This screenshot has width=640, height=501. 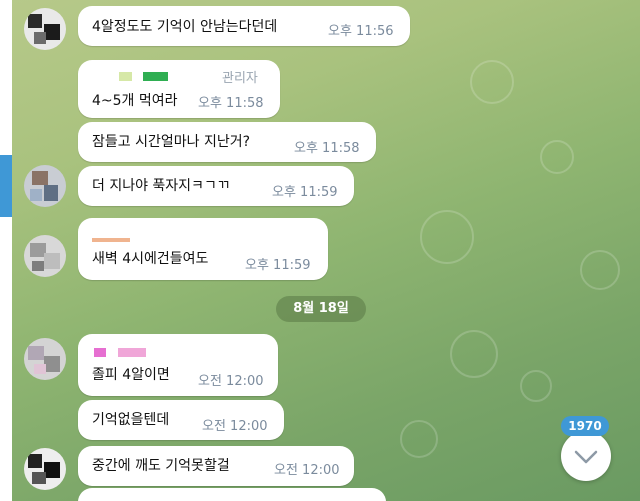 I want to click on chevron-down-icon, so click(x=586, y=457).